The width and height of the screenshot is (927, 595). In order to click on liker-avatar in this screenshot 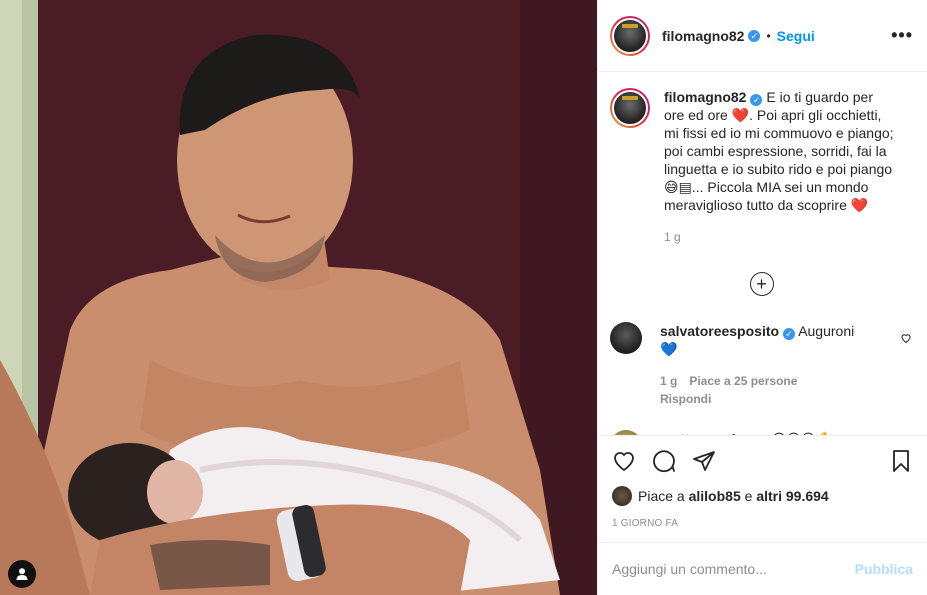, I will do `click(622, 496)`.